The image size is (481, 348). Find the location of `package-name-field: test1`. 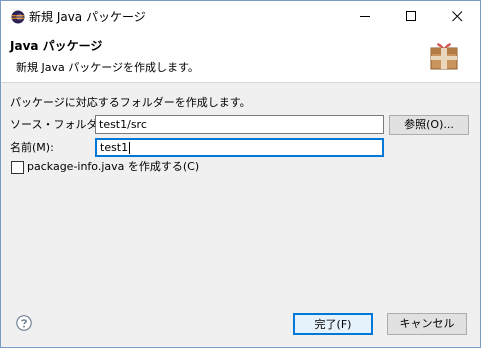

package-name-field: test1 is located at coordinates (239, 147).